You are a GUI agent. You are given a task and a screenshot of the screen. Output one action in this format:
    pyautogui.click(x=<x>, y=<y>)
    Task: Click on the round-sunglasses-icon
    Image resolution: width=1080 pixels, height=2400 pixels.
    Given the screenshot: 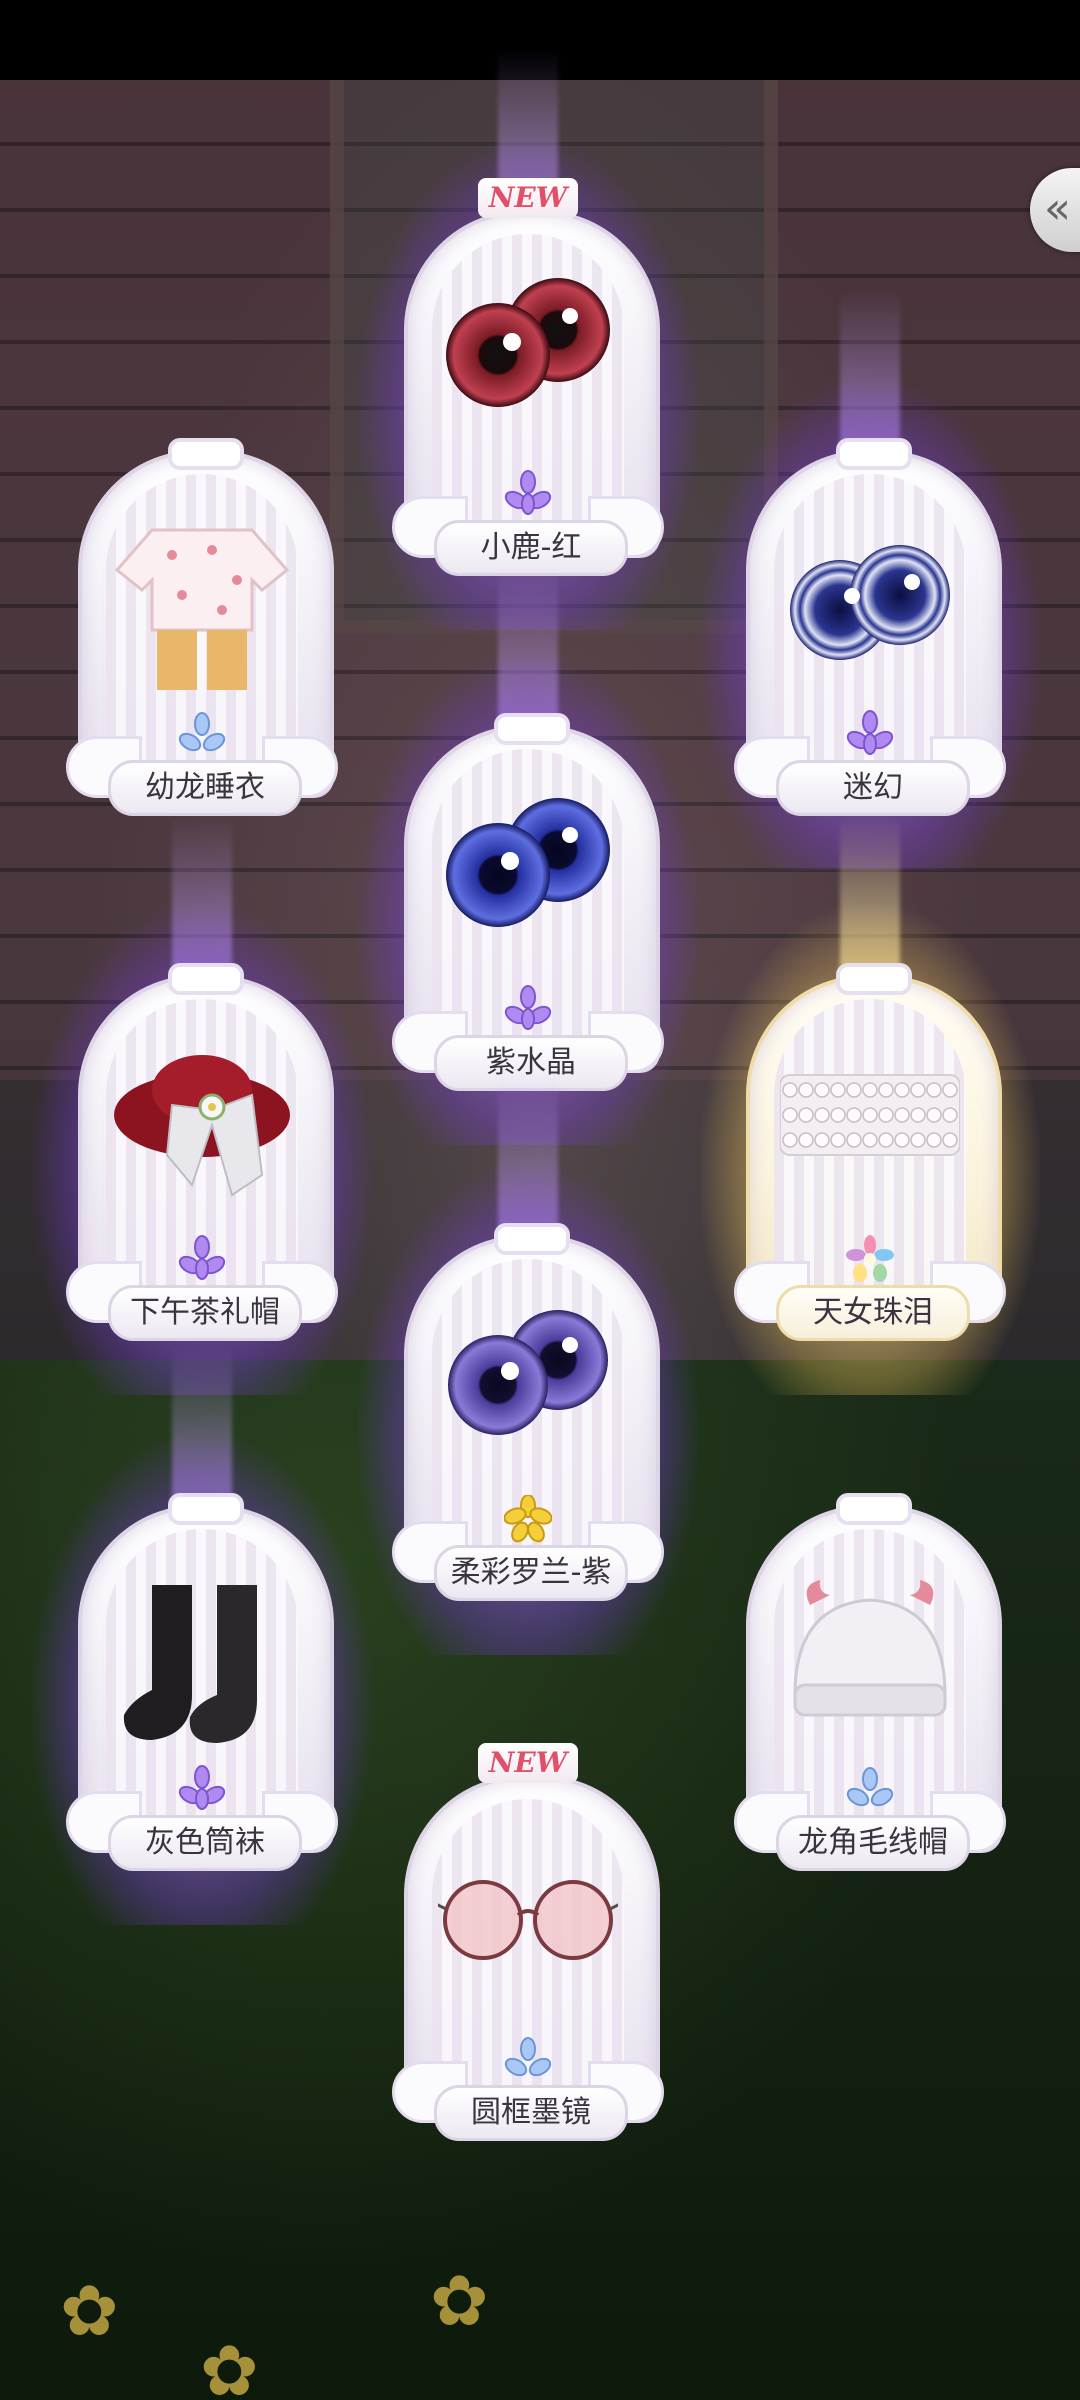 What is the action you would take?
    pyautogui.click(x=528, y=1920)
    